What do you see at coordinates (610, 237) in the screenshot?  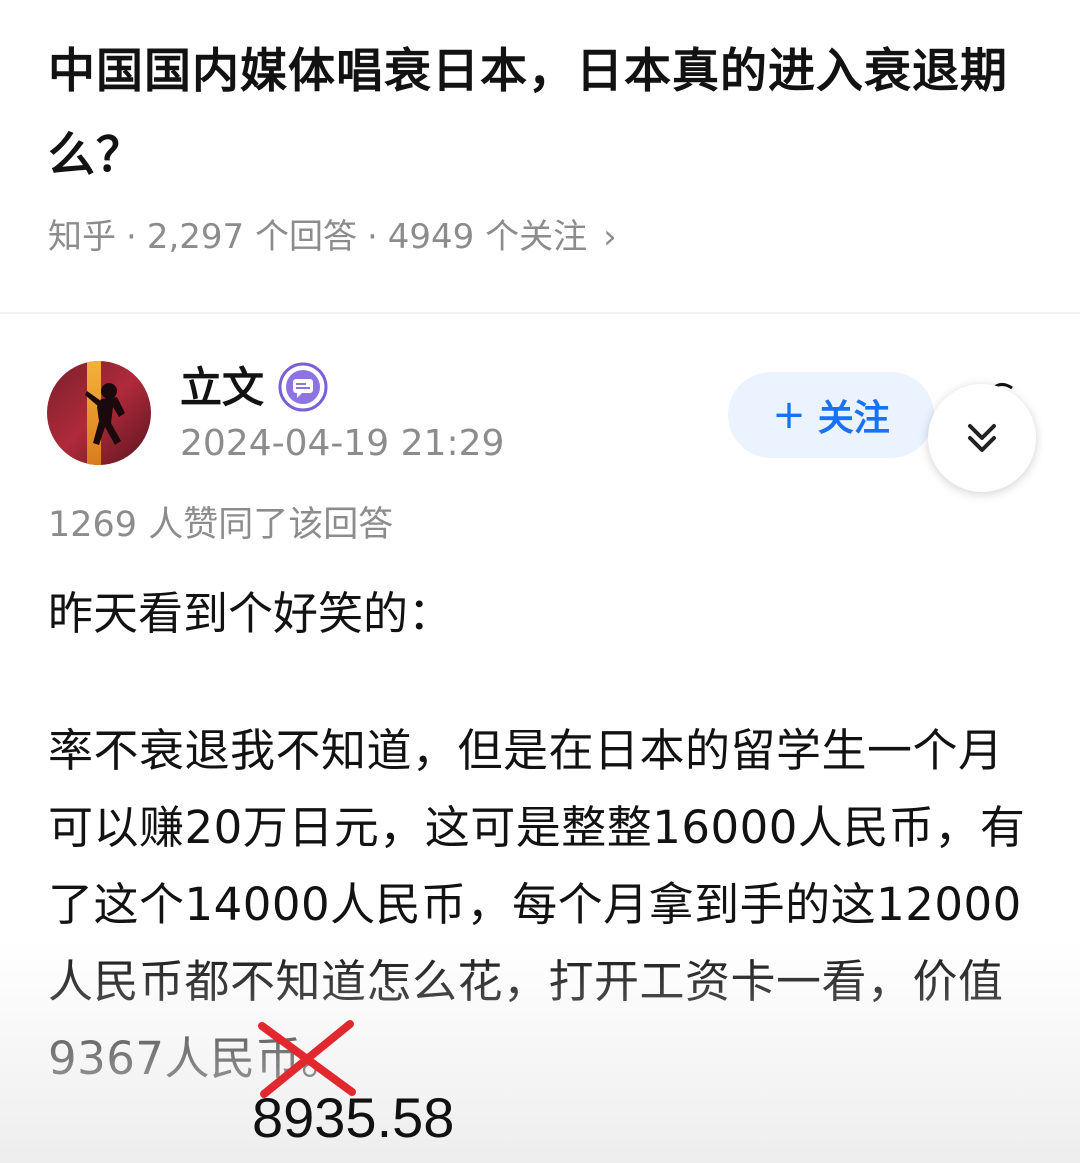 I see `chevron-right-icon: ›` at bounding box center [610, 237].